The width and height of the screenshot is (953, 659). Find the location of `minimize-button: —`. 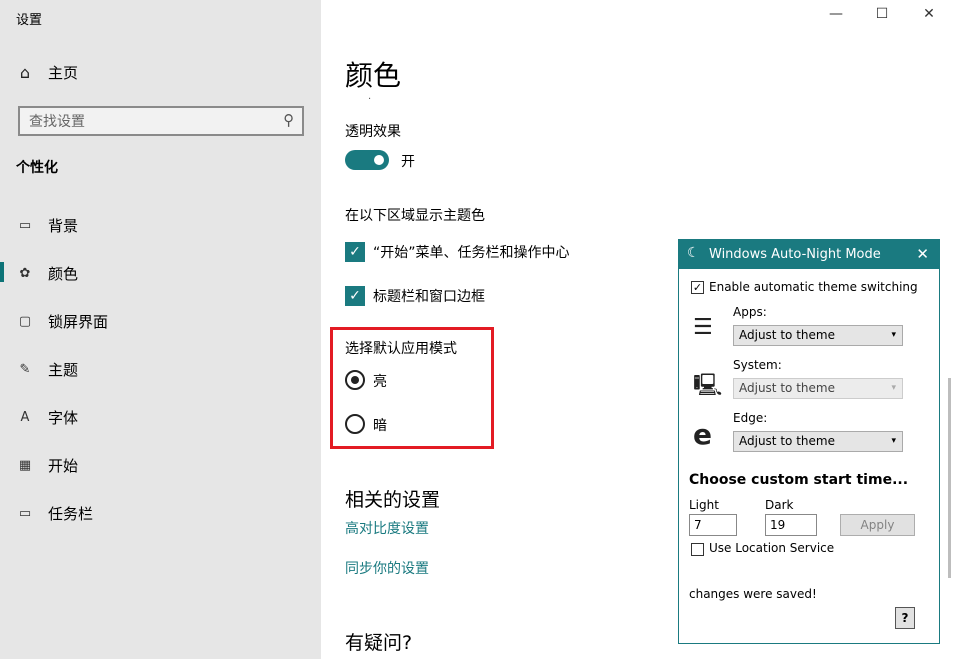

minimize-button: — is located at coordinates (836, 14).